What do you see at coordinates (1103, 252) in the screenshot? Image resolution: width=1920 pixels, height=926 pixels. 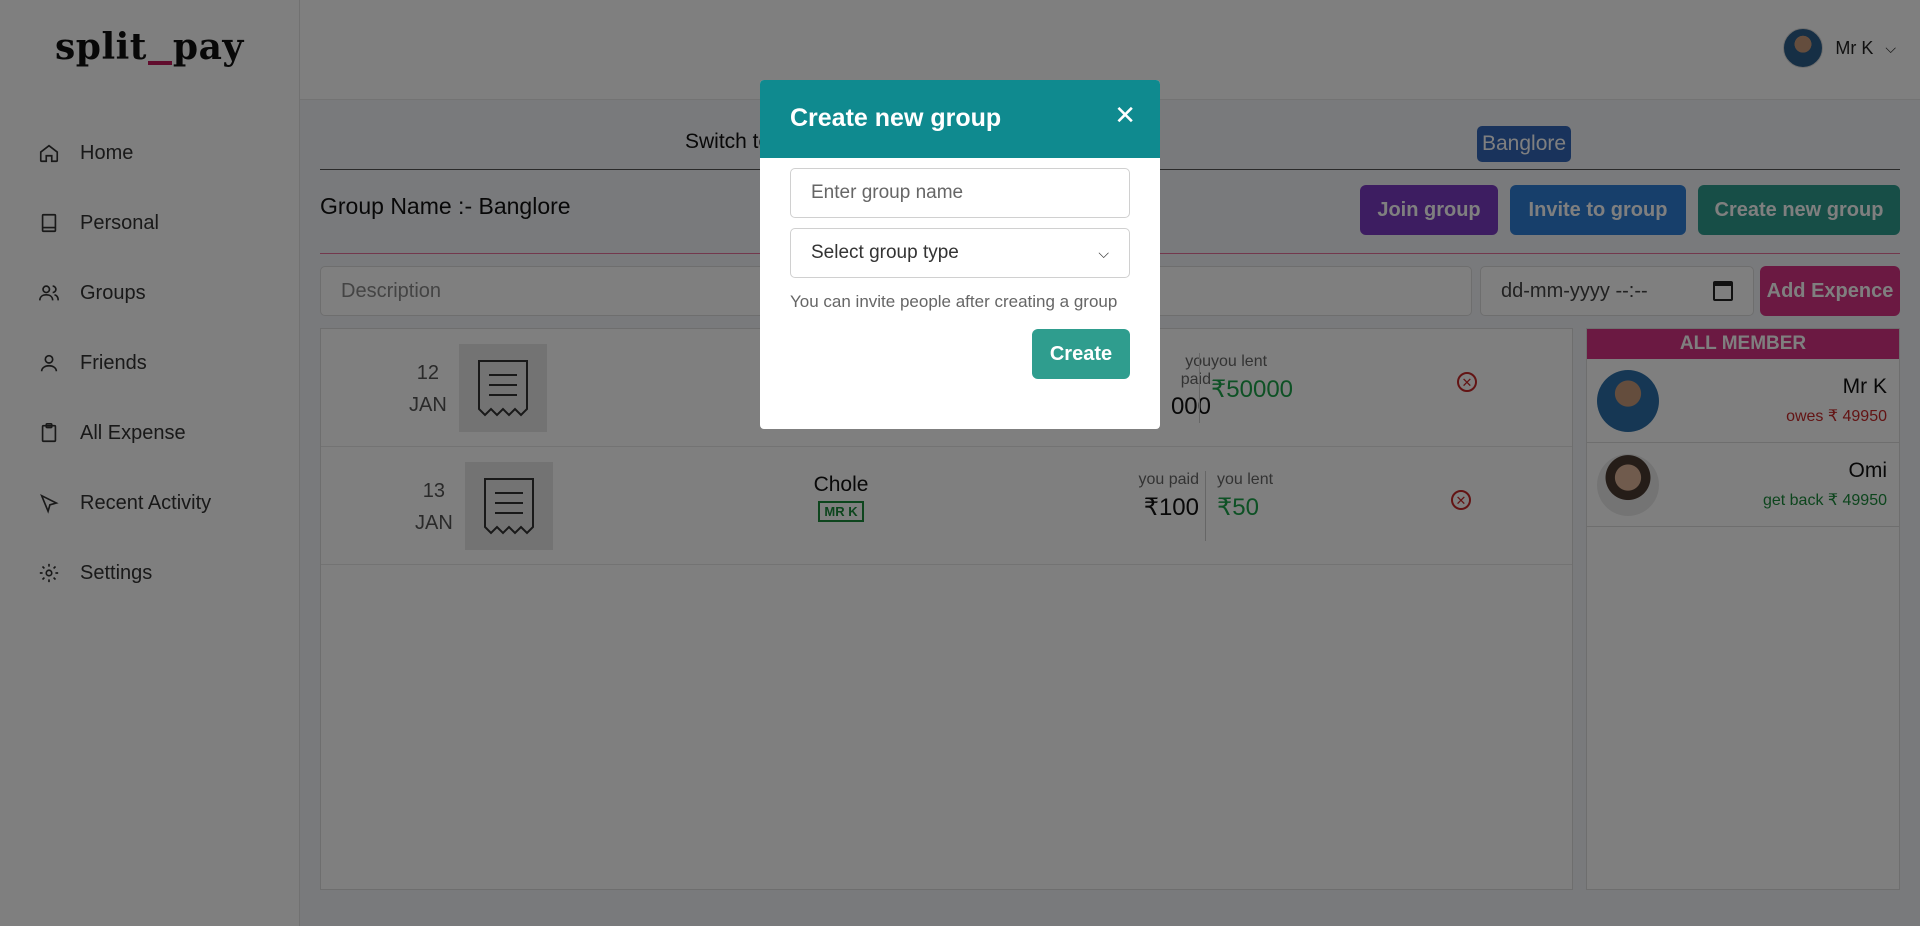 I see `chevron-down-icon: ⌵` at bounding box center [1103, 252].